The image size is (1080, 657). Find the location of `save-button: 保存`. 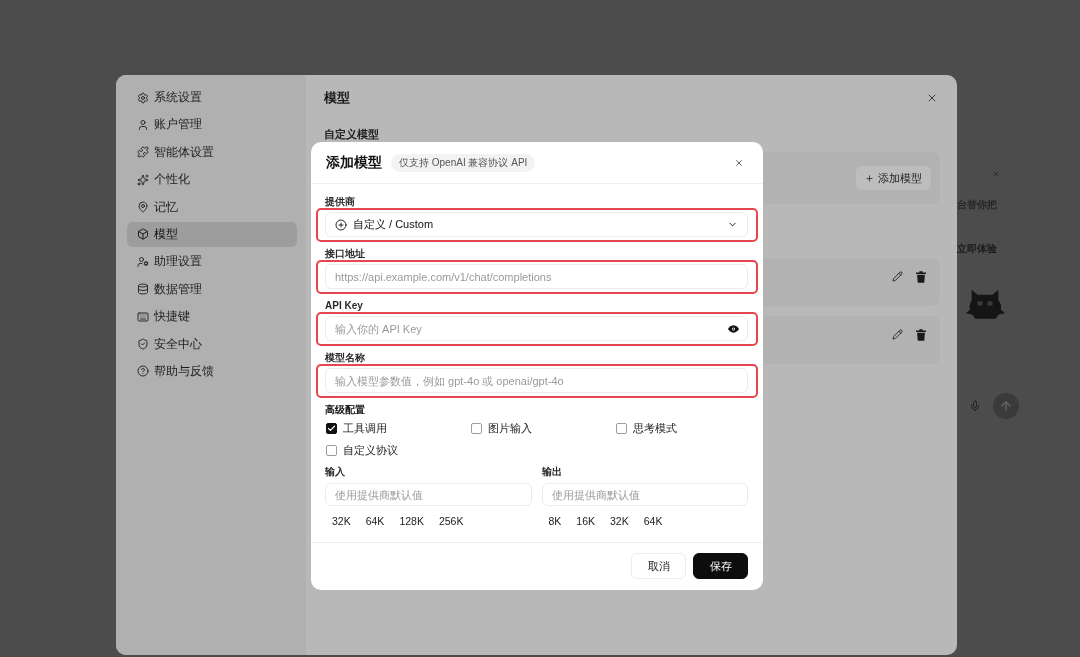

save-button: 保存 is located at coordinates (720, 566).